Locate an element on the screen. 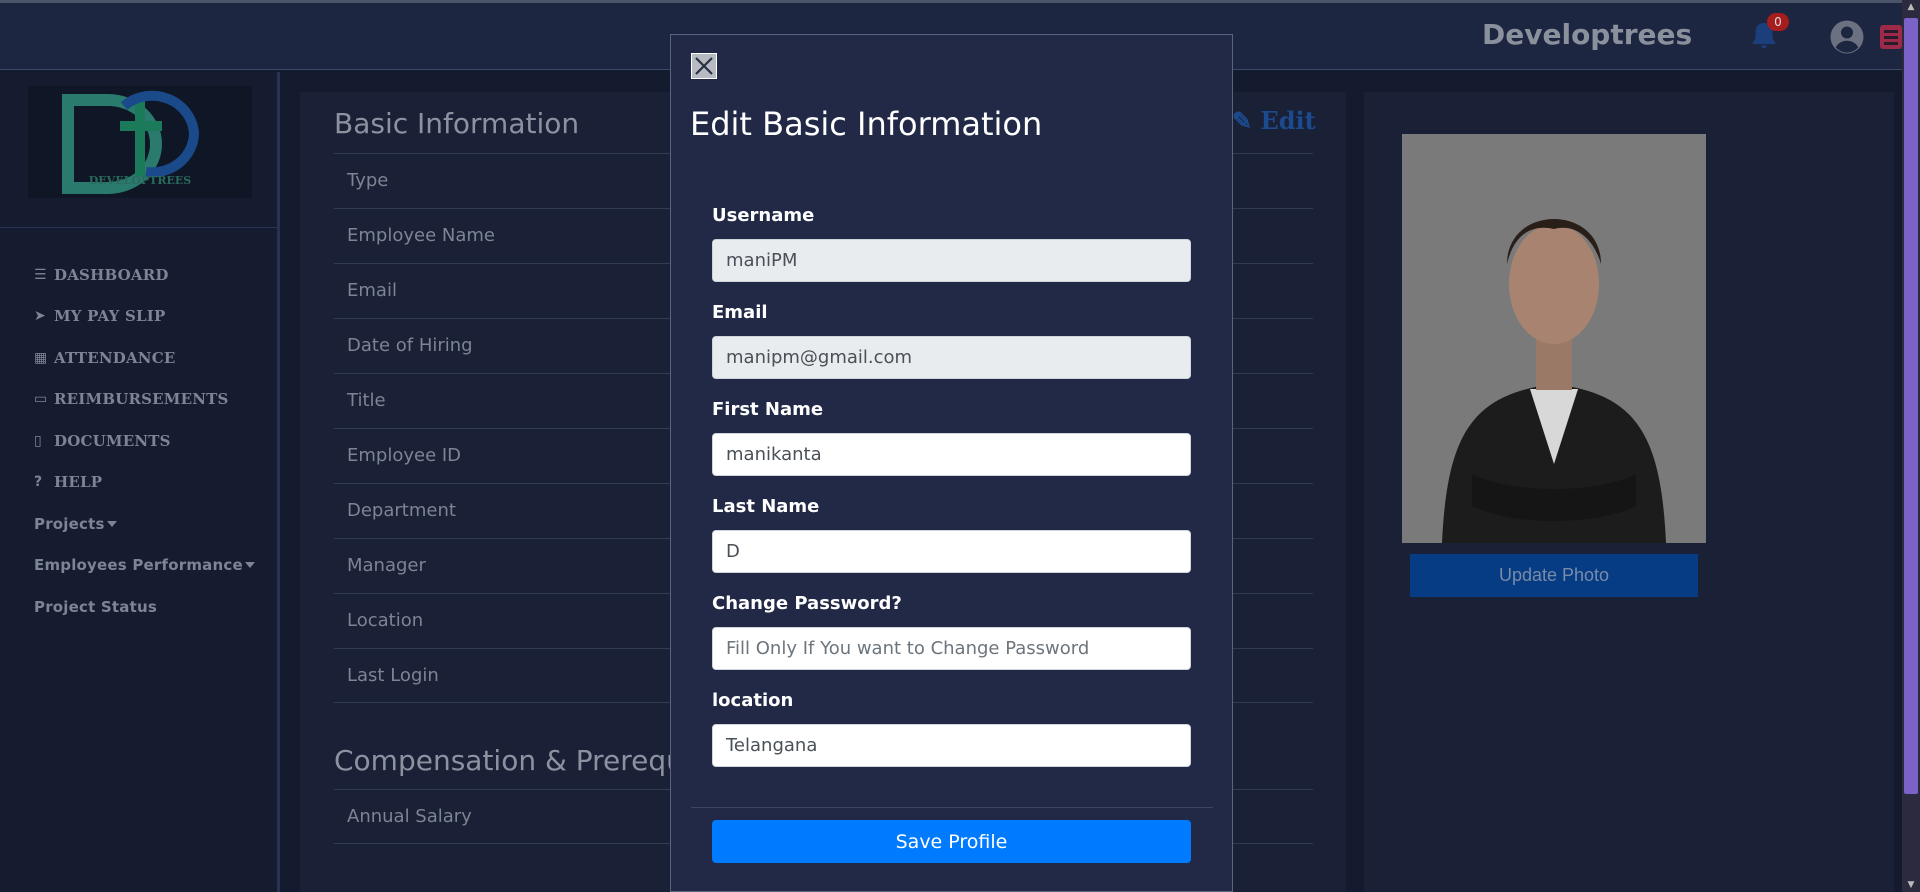  profile-photo is located at coordinates (1554, 338).